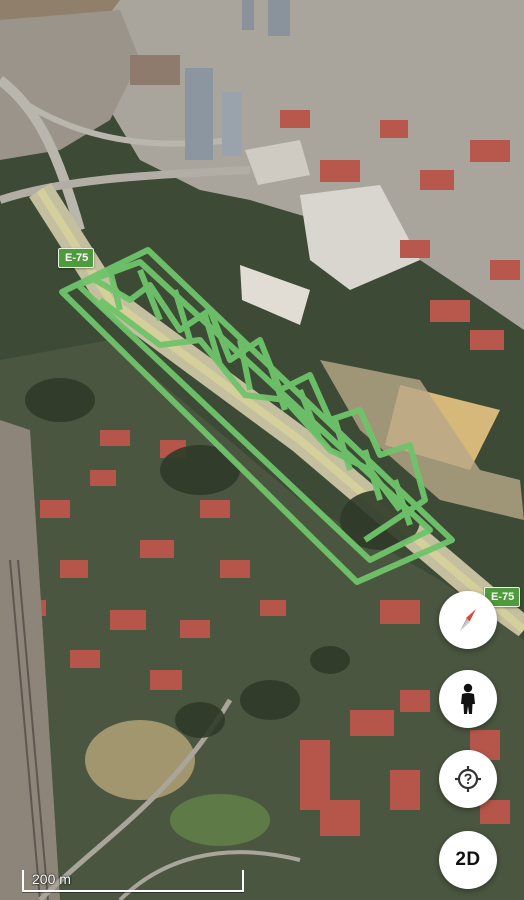 The width and height of the screenshot is (524, 900). I want to click on scale-label: 200 m, so click(51, 879).